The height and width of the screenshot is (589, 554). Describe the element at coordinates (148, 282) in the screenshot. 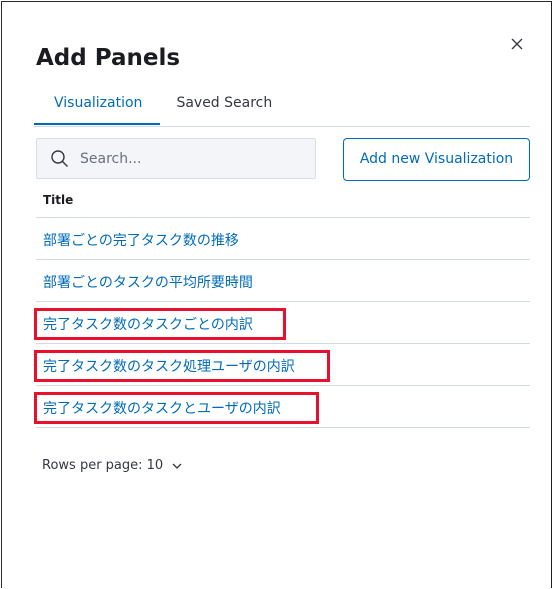

I see `visualization-link: 部署ごとのタスクの平均所要時間` at that location.